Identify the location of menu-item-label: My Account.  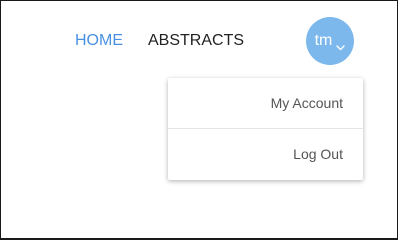
(306, 103).